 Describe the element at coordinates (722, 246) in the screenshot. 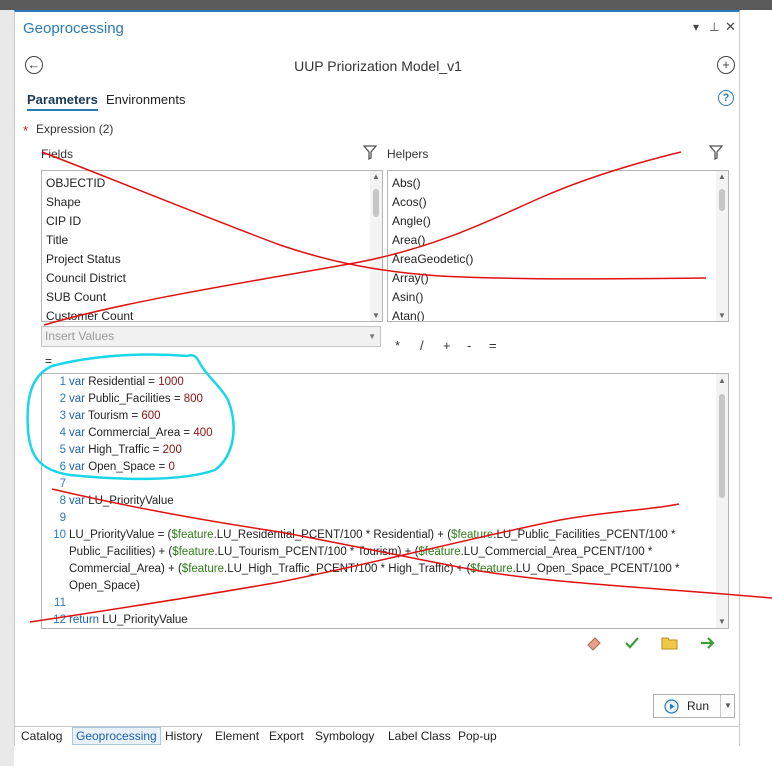

I see `helpers-scrollbar: ▲ ▼` at that location.